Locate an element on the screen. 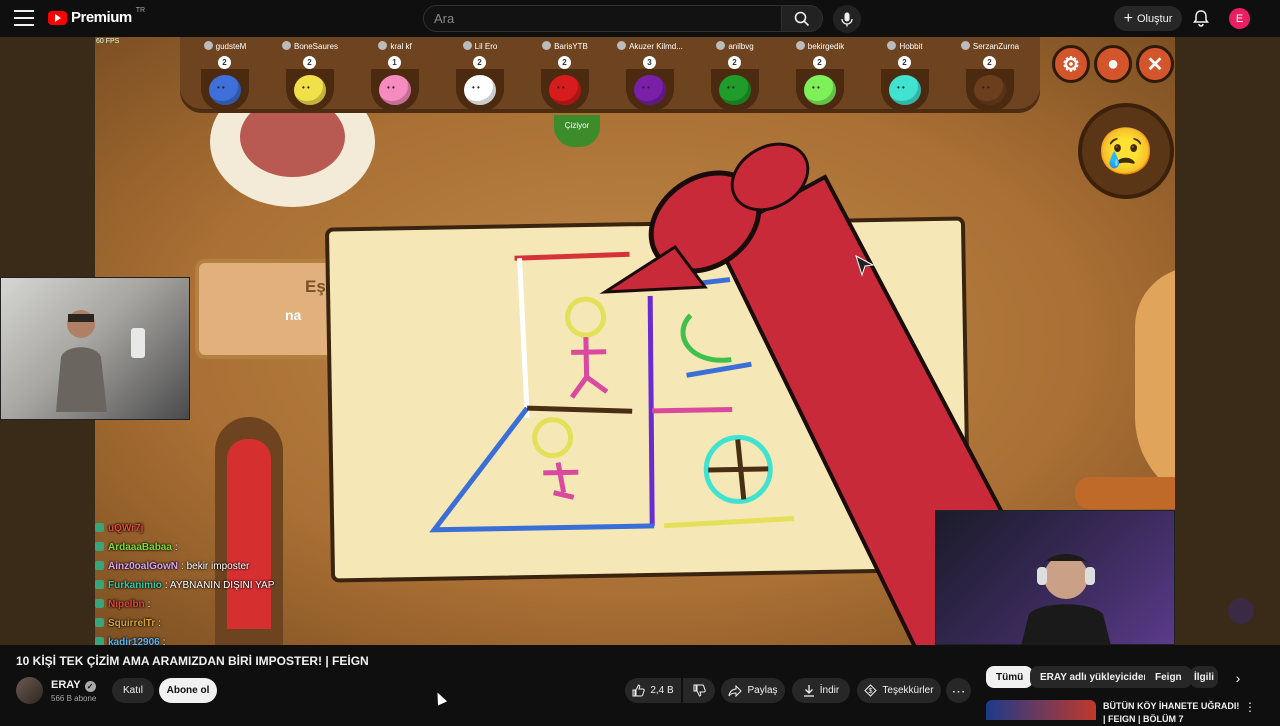 The width and height of the screenshot is (1280, 726). game-player-name-text: kral kf is located at coordinates (401, 46).